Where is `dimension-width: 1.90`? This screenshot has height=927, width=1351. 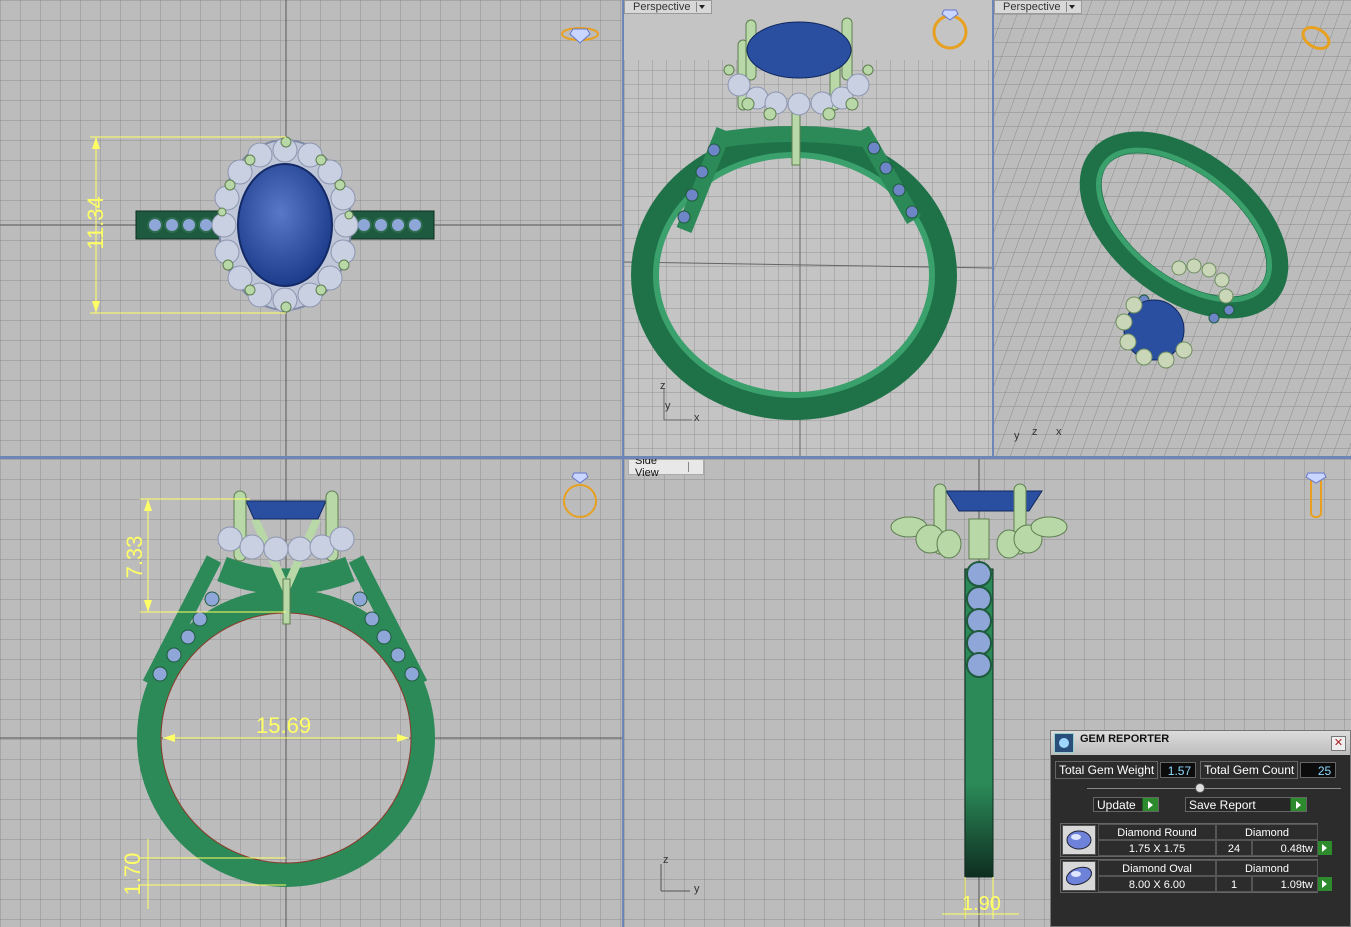
dimension-width: 1.90 is located at coordinates (981, 904).